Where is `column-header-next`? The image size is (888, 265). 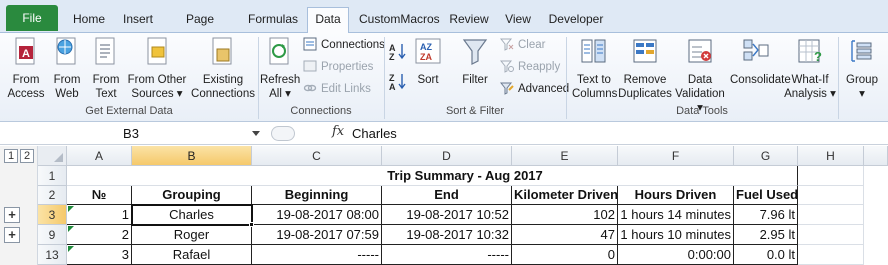 column-header-next is located at coordinates (876, 156).